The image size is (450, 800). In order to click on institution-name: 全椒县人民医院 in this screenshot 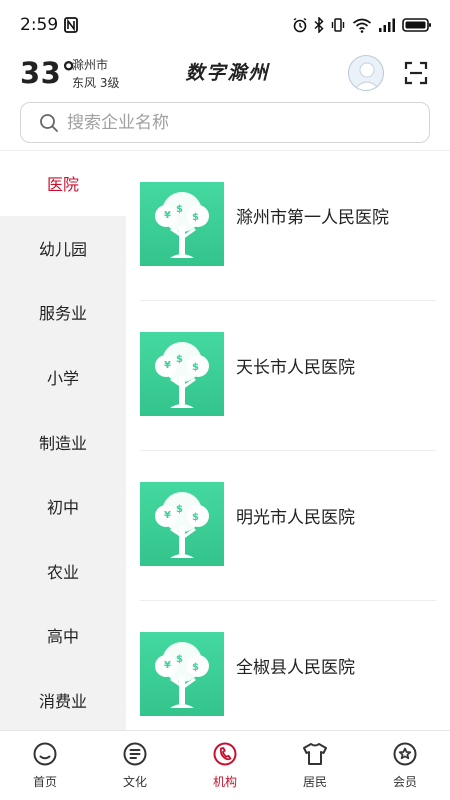, I will do `click(295, 668)`.